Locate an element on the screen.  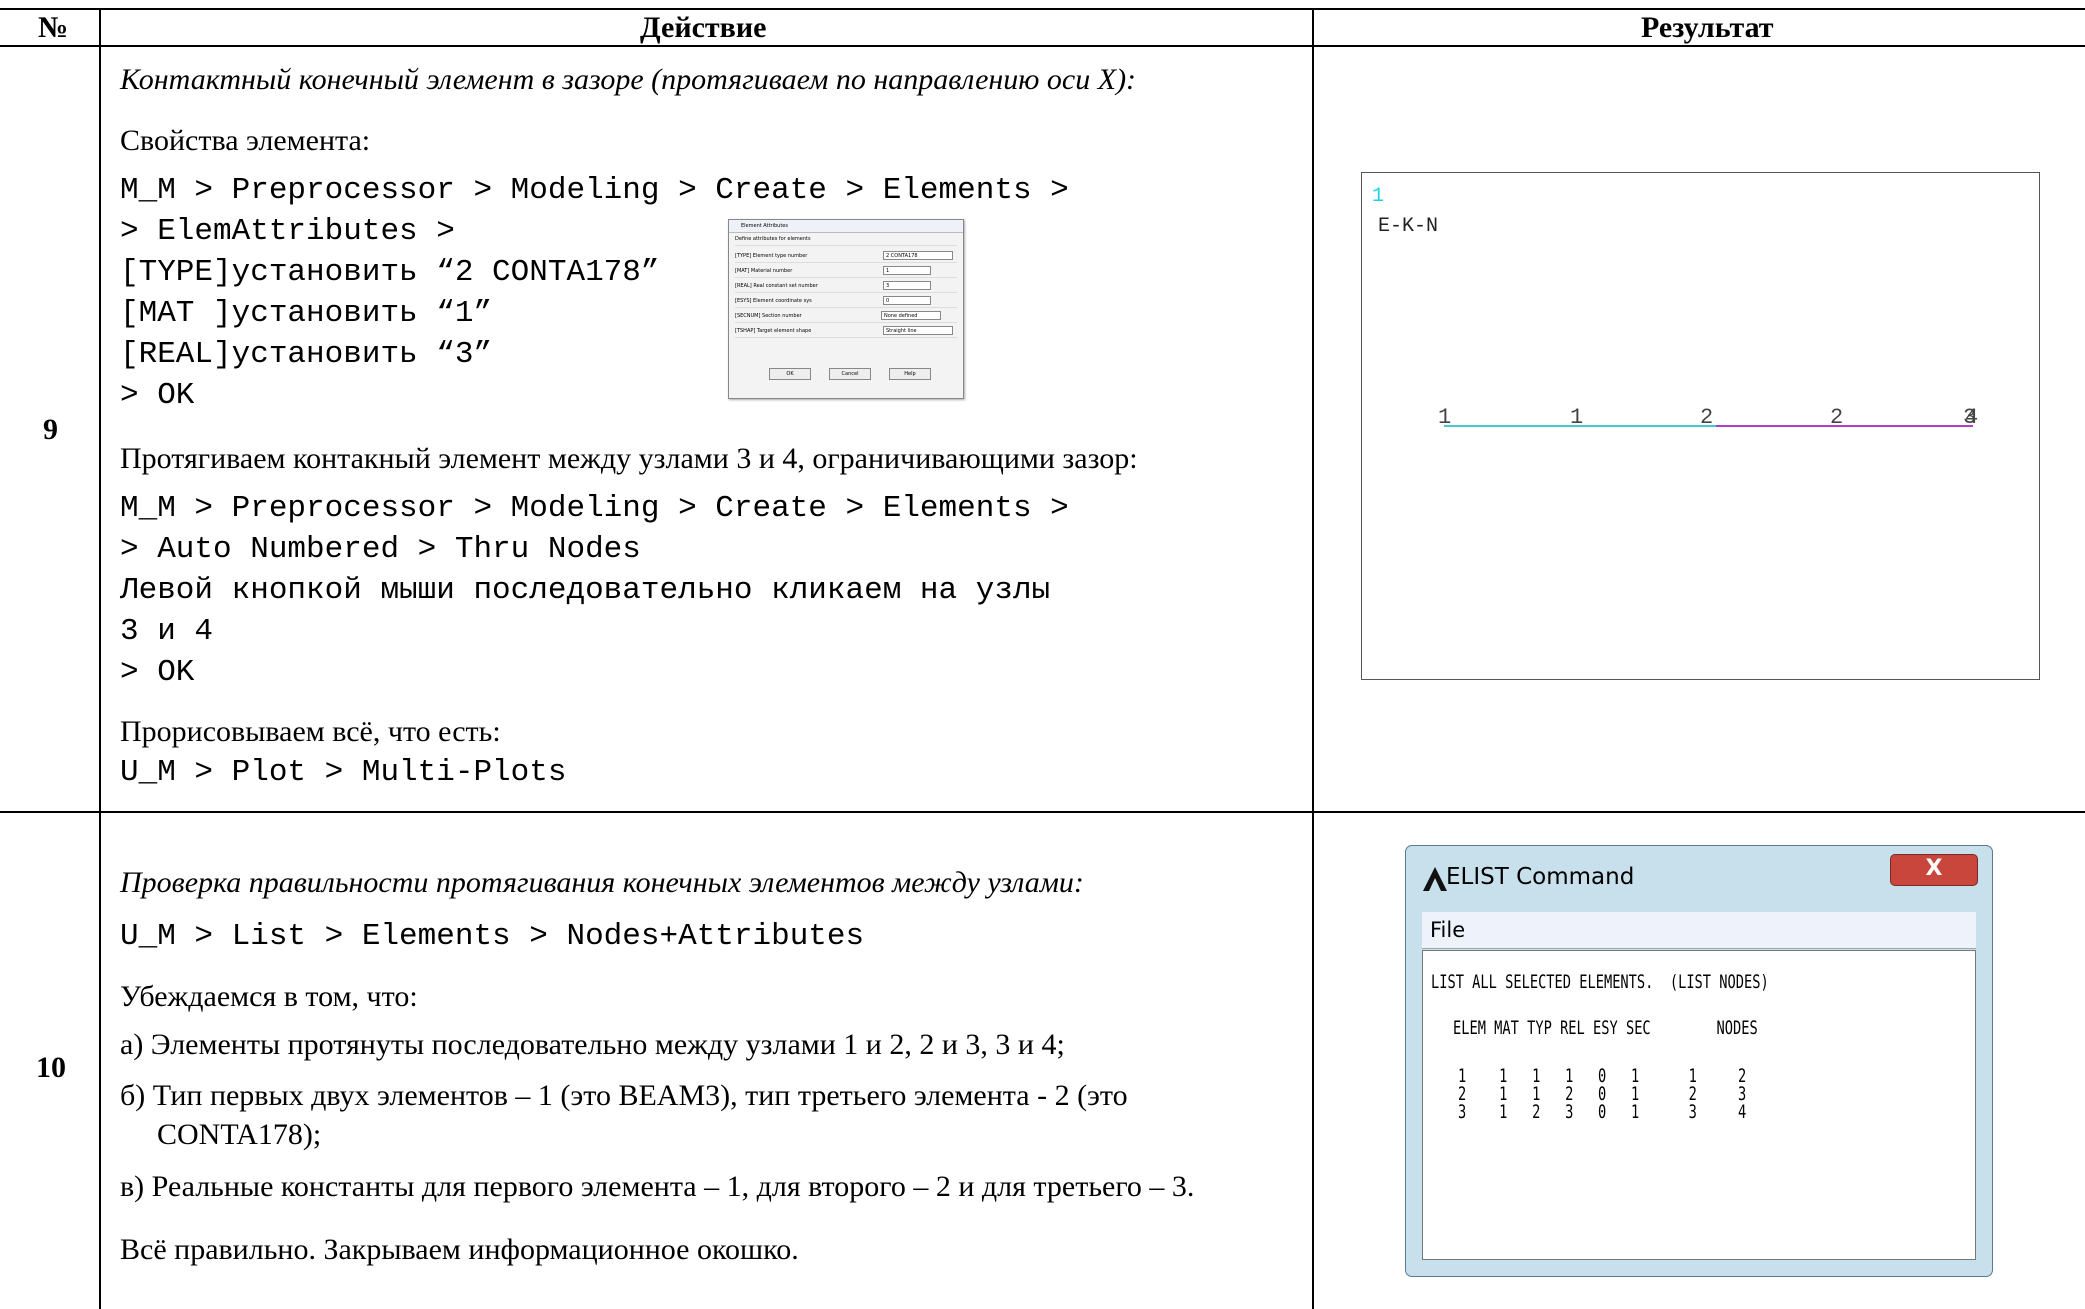
table-top-border is located at coordinates (1042, 9).